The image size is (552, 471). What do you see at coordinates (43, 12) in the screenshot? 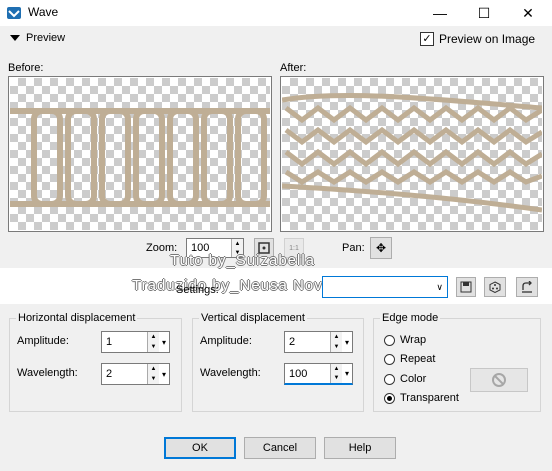
I see `window-title: Wave` at bounding box center [43, 12].